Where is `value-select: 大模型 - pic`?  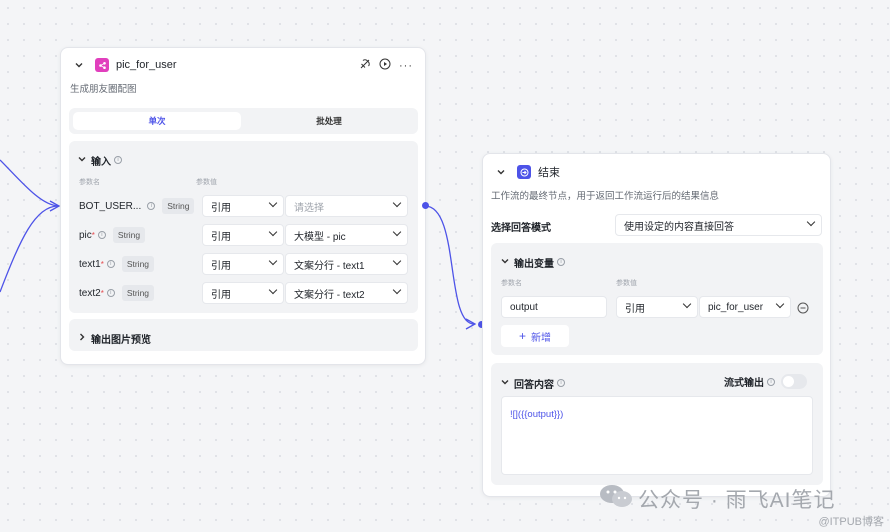
value-select: 大模型 - pic is located at coordinates (346, 235).